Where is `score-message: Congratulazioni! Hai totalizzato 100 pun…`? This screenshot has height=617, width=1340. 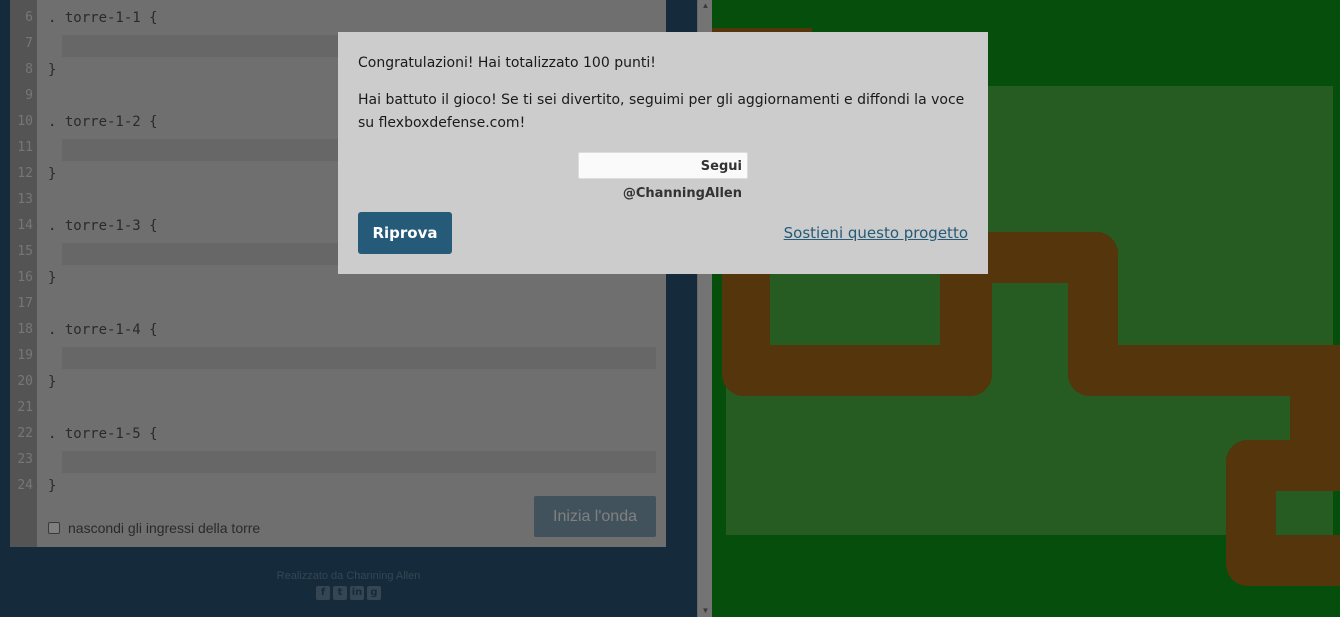 score-message: Congratulazioni! Hai totalizzato 100 pun… is located at coordinates (507, 63).